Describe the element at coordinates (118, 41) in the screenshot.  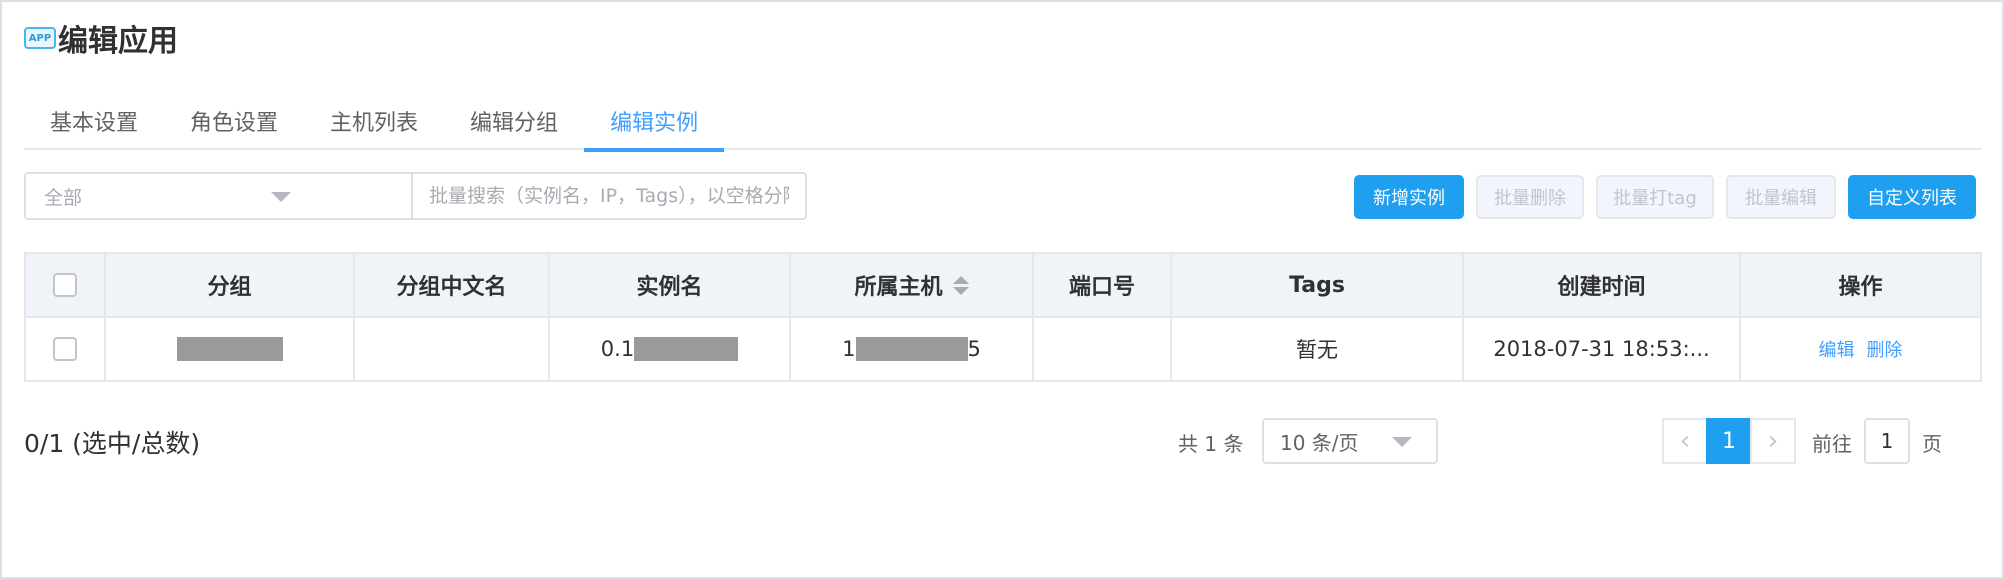
I see `page-title: 编辑应用` at that location.